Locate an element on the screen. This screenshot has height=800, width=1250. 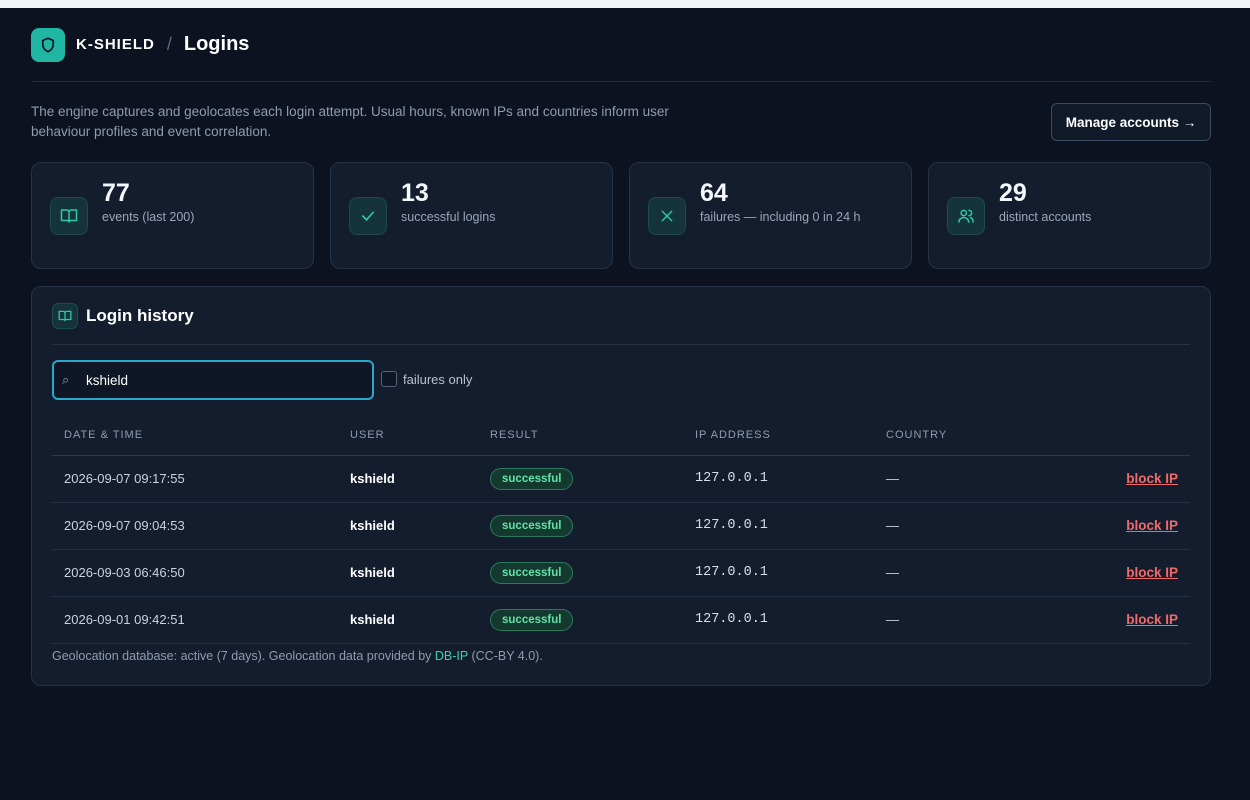
panel-title: Login history is located at coordinates (140, 315).